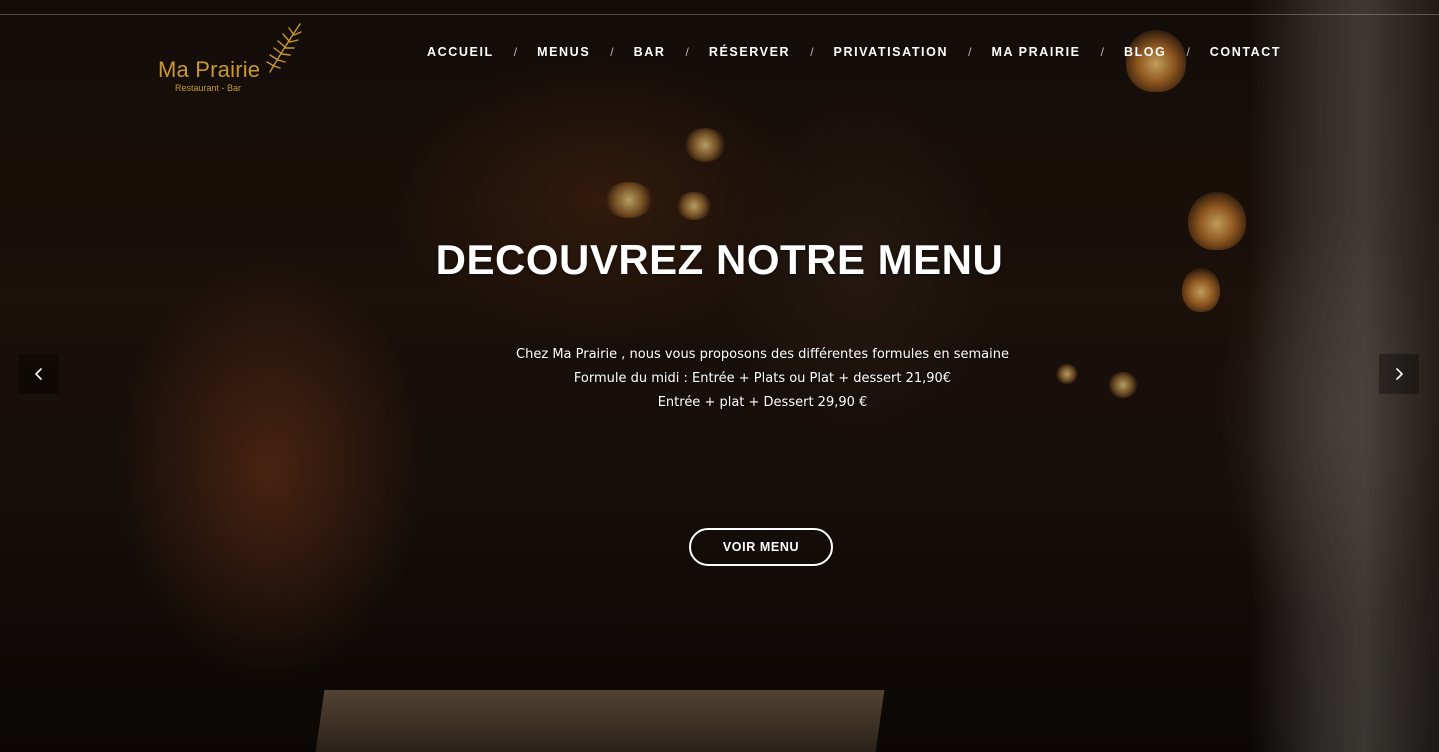 The height and width of the screenshot is (752, 1439). What do you see at coordinates (891, 52) in the screenshot?
I see `nav-item-privatisation: PRIVATISATION` at bounding box center [891, 52].